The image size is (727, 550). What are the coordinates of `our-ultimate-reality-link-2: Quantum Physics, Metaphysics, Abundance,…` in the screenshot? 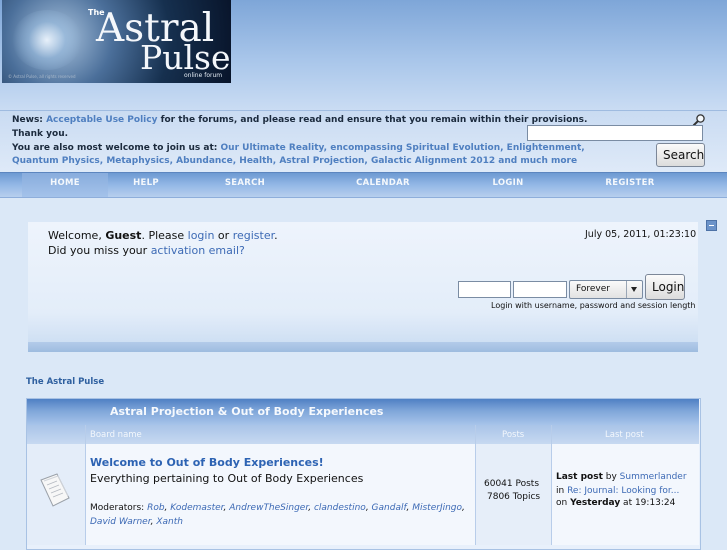 It's located at (294, 161).